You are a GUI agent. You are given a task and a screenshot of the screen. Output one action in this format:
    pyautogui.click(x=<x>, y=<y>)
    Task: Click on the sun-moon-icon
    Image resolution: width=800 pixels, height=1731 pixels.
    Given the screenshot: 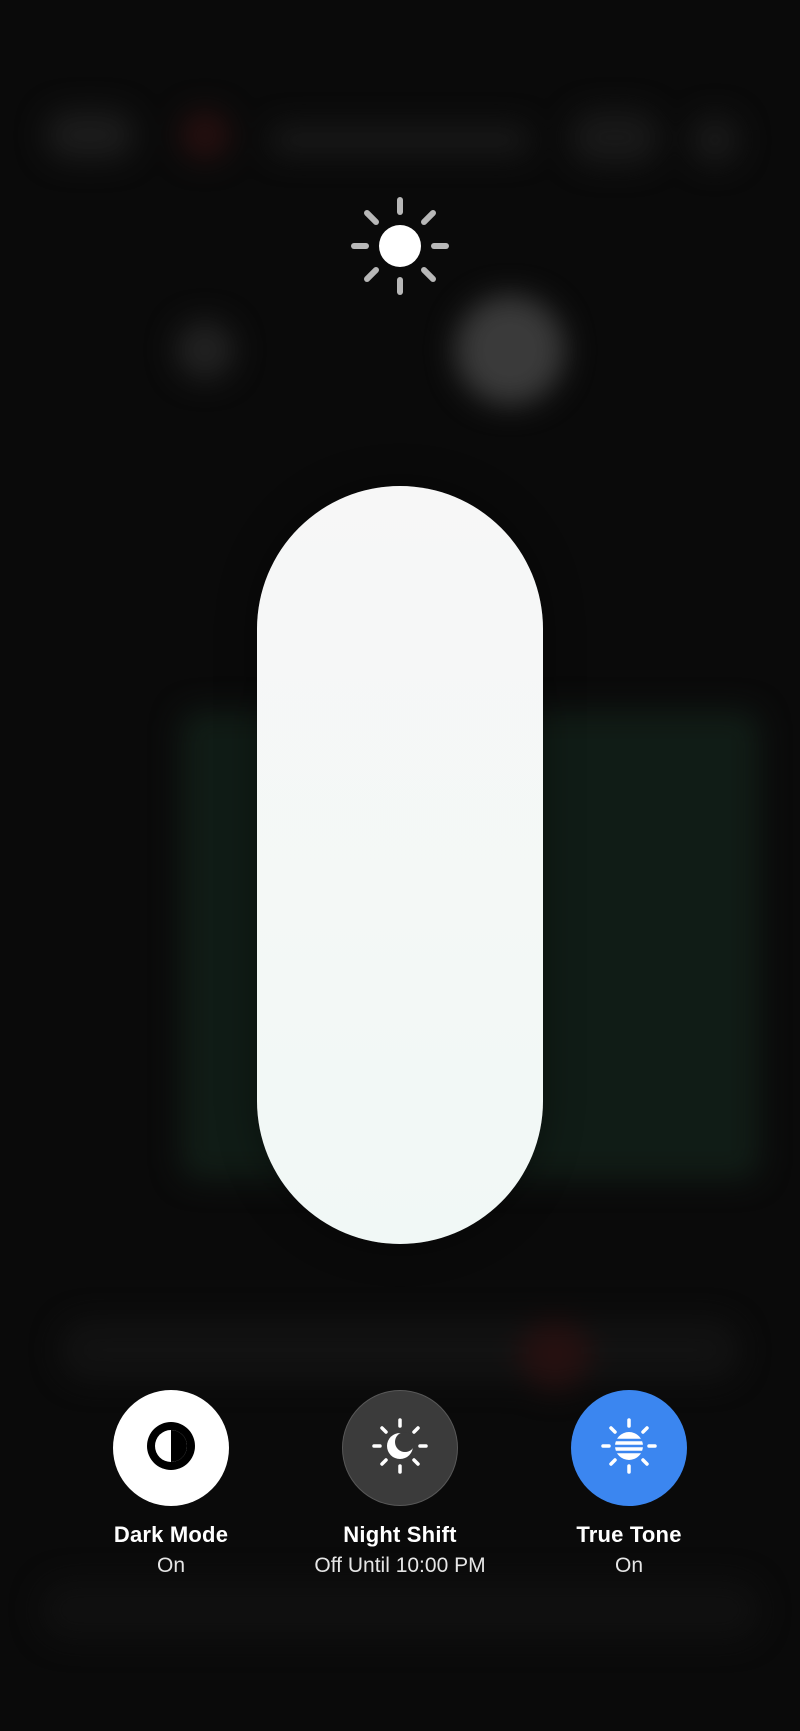 What is the action you would take?
    pyautogui.click(x=400, y=1448)
    